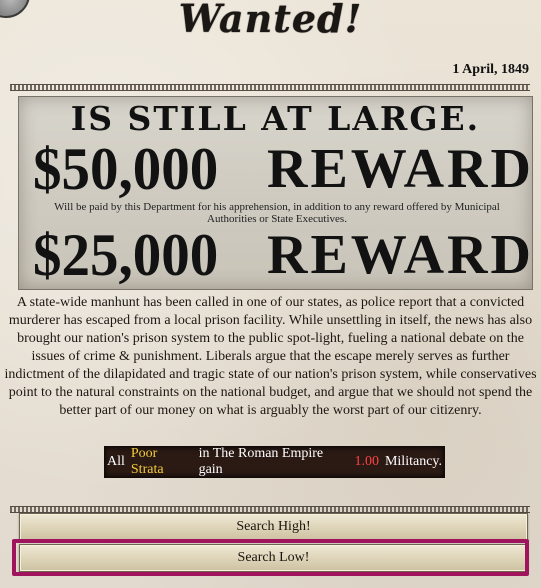 Image resolution: width=541 pixels, height=588 pixels. What do you see at coordinates (400, 169) in the screenshot?
I see `poster-reward-1: REWARD` at bounding box center [400, 169].